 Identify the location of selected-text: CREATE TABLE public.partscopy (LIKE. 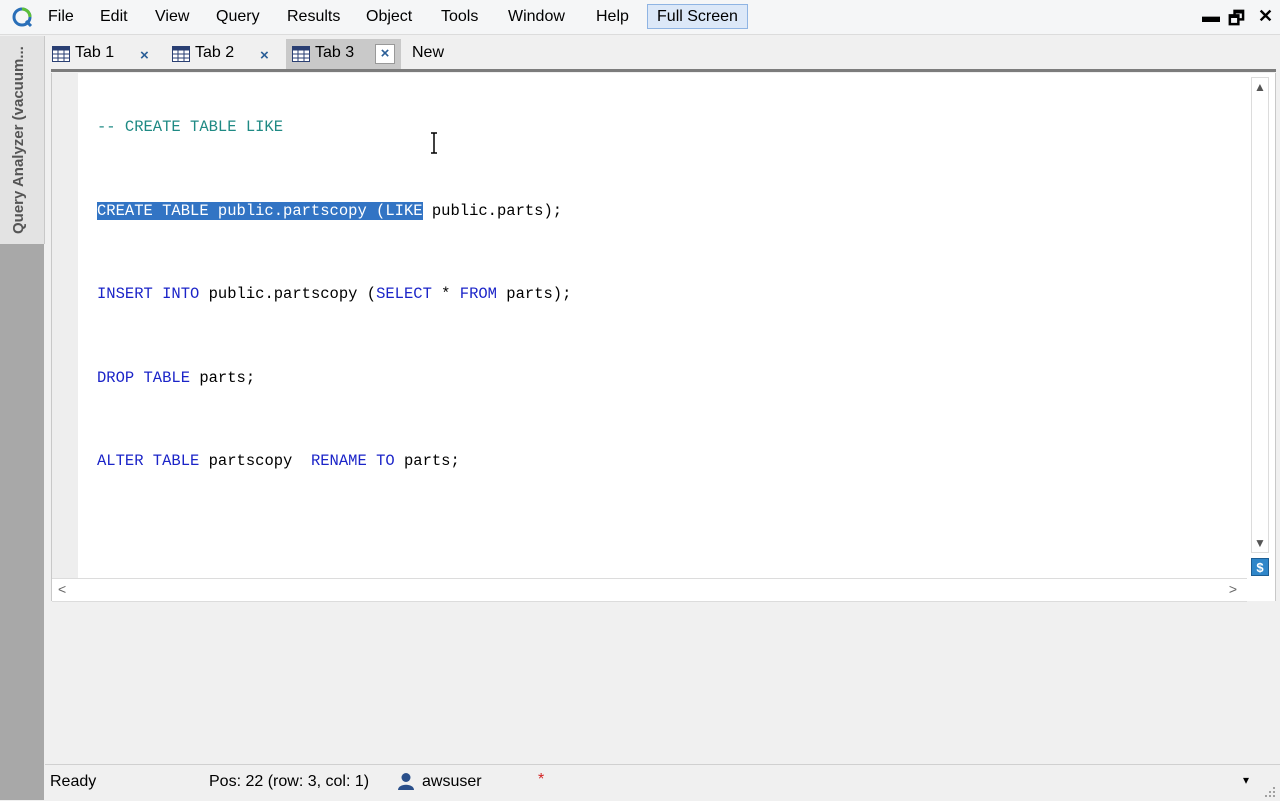
(260, 210).